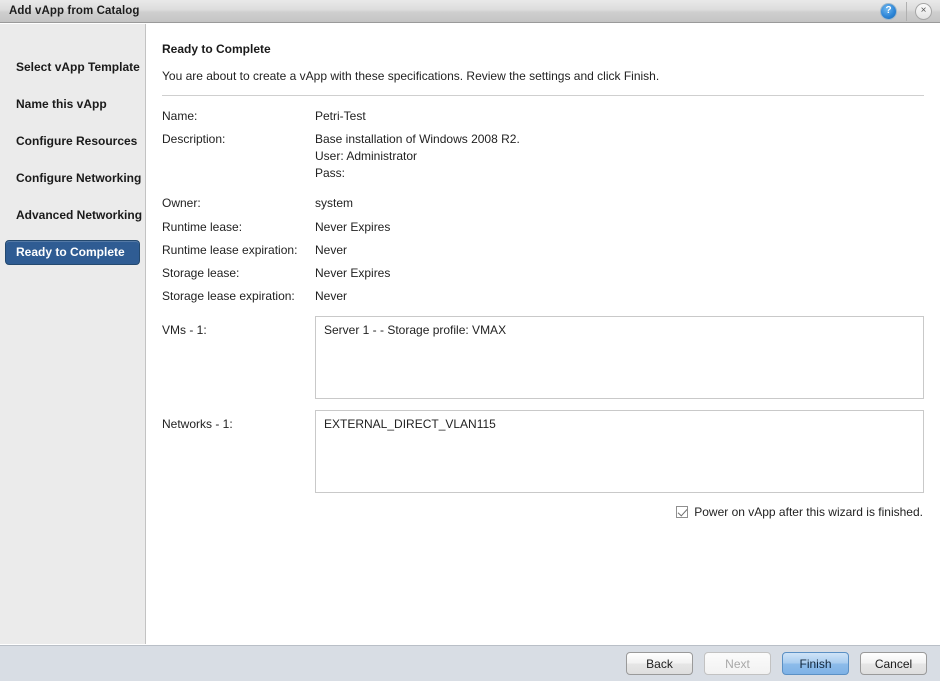  Describe the element at coordinates (340, 116) in the screenshot. I see `detail-value-name: Petri-Test` at that location.